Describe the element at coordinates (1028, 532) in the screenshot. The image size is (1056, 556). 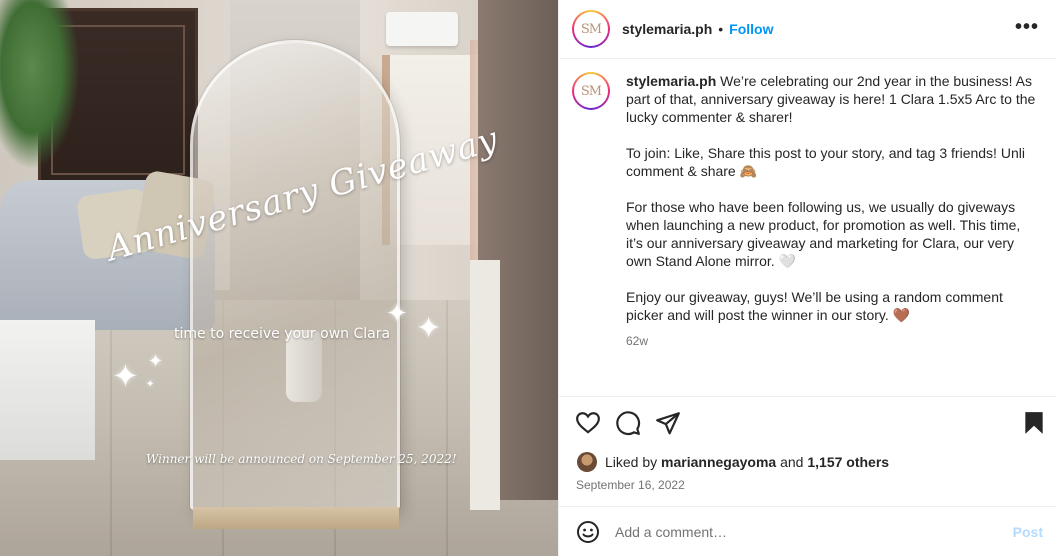
I see `post-comment-button: Post` at that location.